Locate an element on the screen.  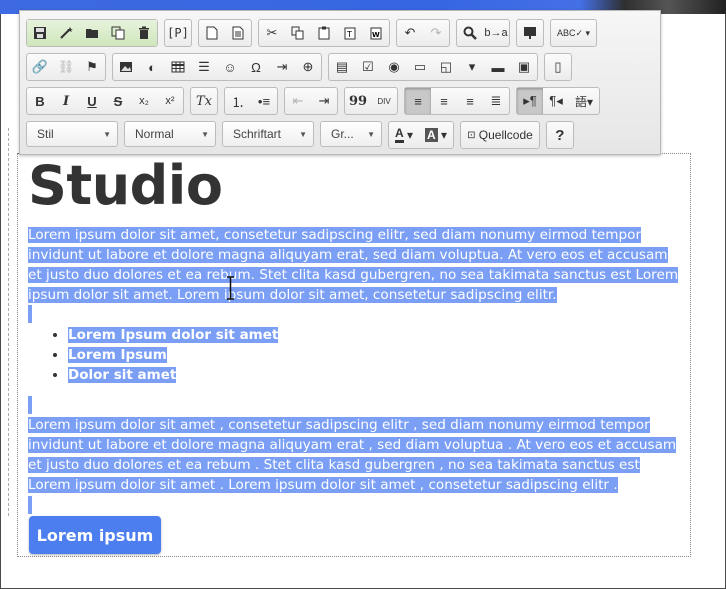
flash-icon: ◐ is located at coordinates (152, 67).